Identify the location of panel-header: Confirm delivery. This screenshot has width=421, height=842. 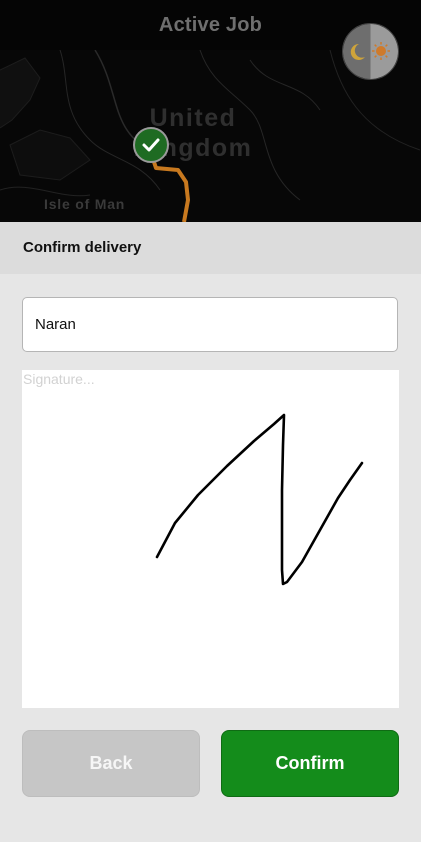
(210, 248).